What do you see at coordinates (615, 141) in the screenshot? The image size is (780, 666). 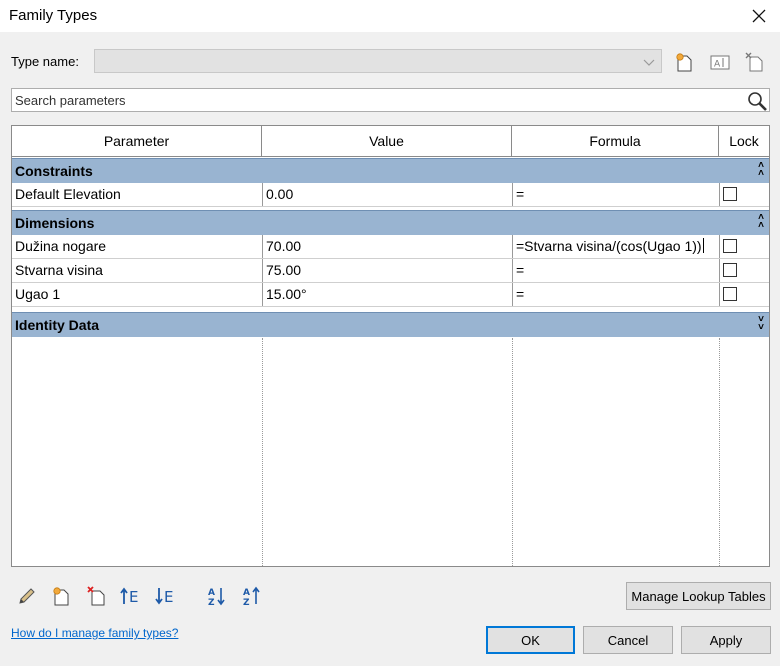 I see `column-header-formula: Formula` at bounding box center [615, 141].